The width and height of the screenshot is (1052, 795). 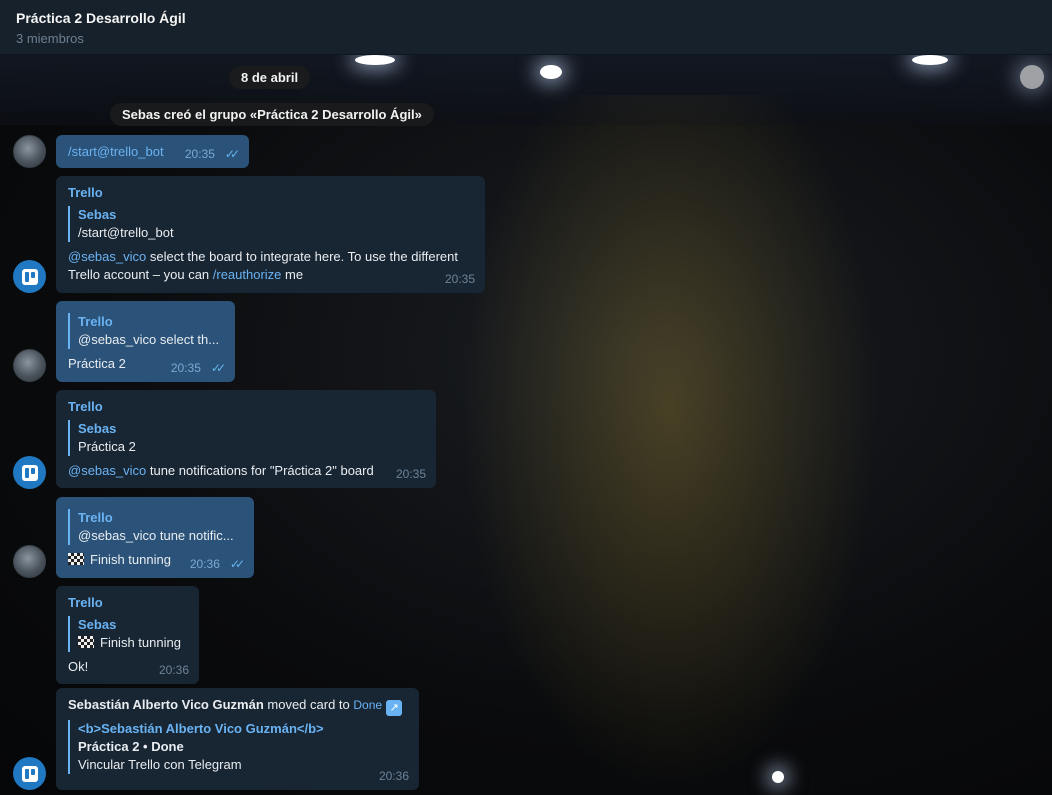 What do you see at coordinates (126, 232) in the screenshot?
I see `quote-text: /start@trello_bot` at bounding box center [126, 232].